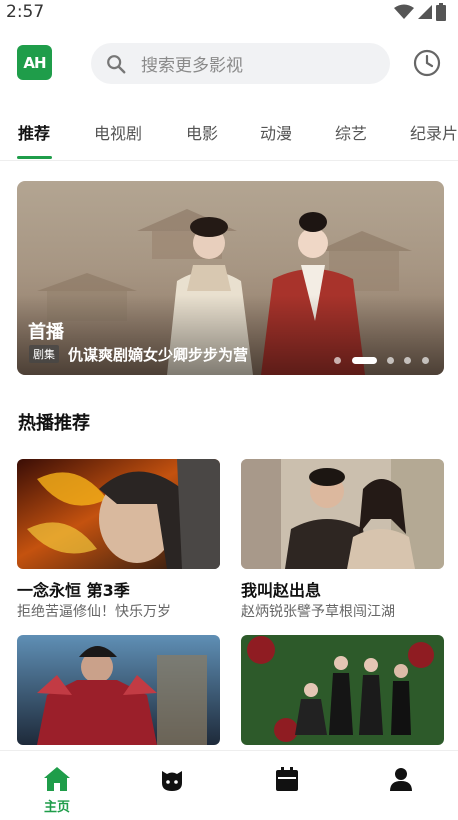 This screenshot has width=458, height=820. I want to click on search-icon, so click(116, 63).